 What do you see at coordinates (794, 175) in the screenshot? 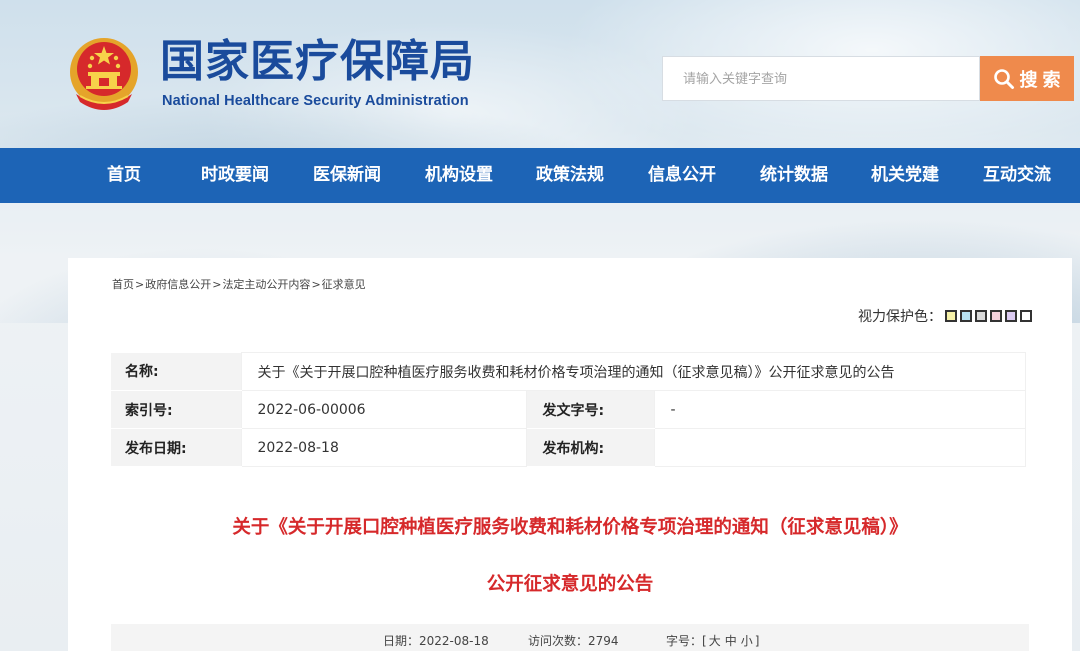
I see `nav-item-statistics: 统计数据` at bounding box center [794, 175].